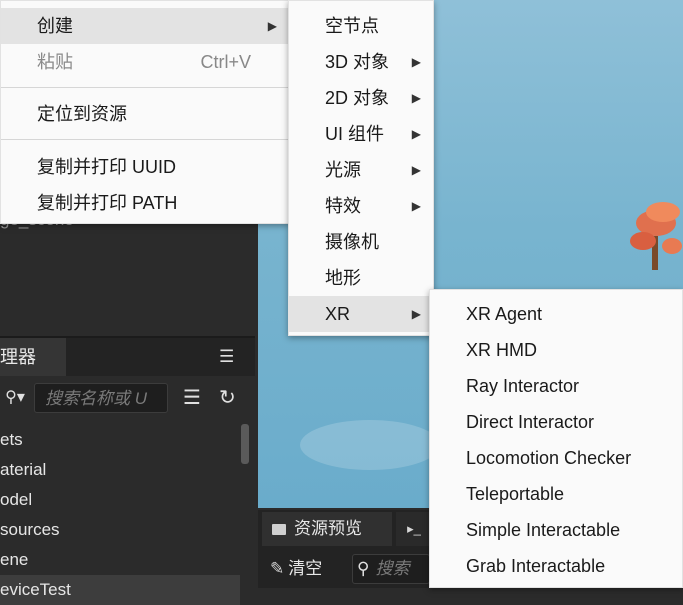  Describe the element at coordinates (305, 568) in the screenshot. I see `clear-button-label: 清空` at that location.